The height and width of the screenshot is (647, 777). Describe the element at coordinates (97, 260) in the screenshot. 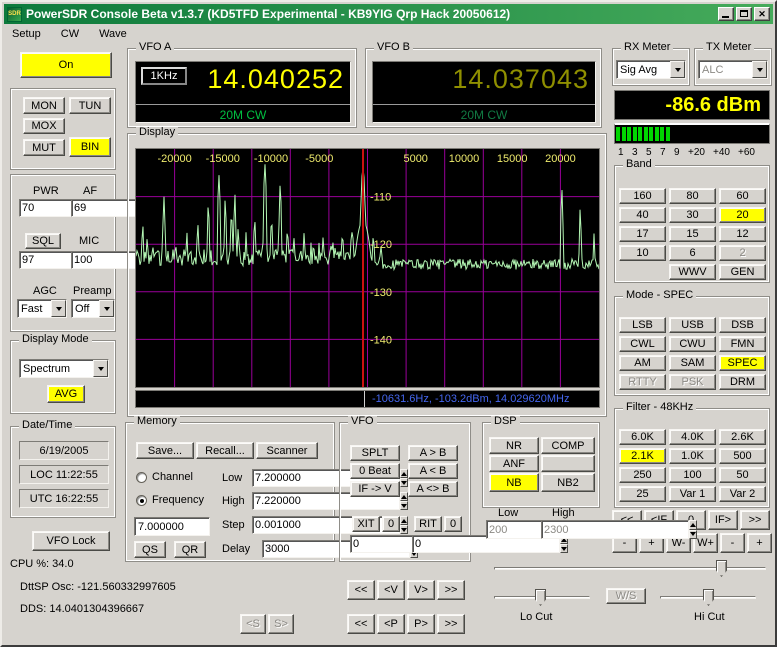

I see `sql-spinner` at that location.